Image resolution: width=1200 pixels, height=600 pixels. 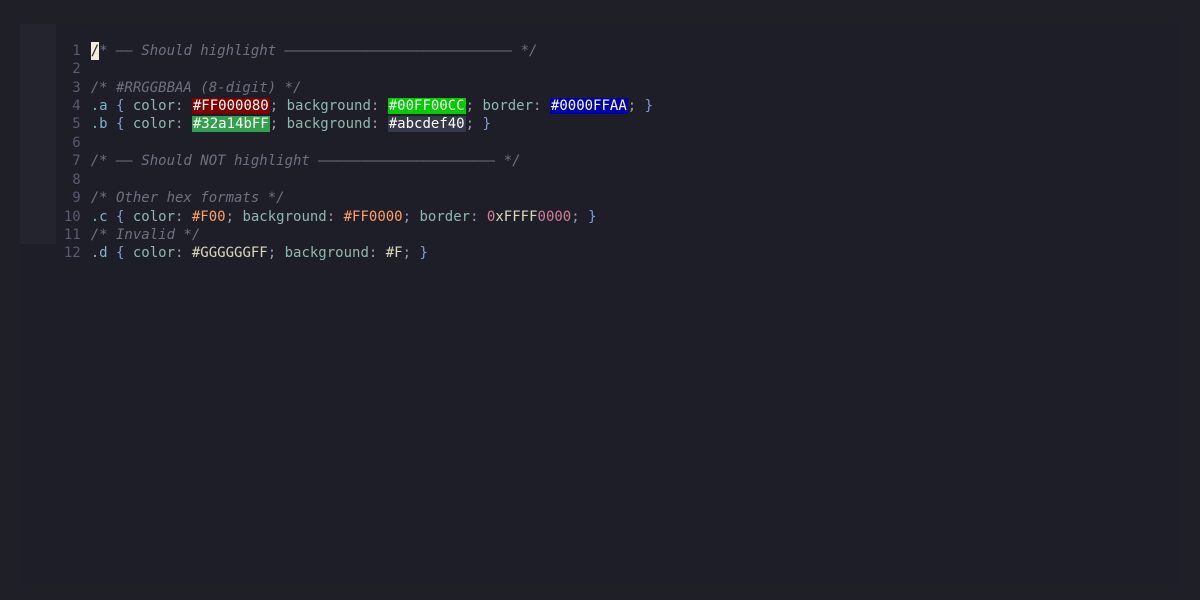 I want to click on hex-value: #FF0000, so click(x=373, y=217).